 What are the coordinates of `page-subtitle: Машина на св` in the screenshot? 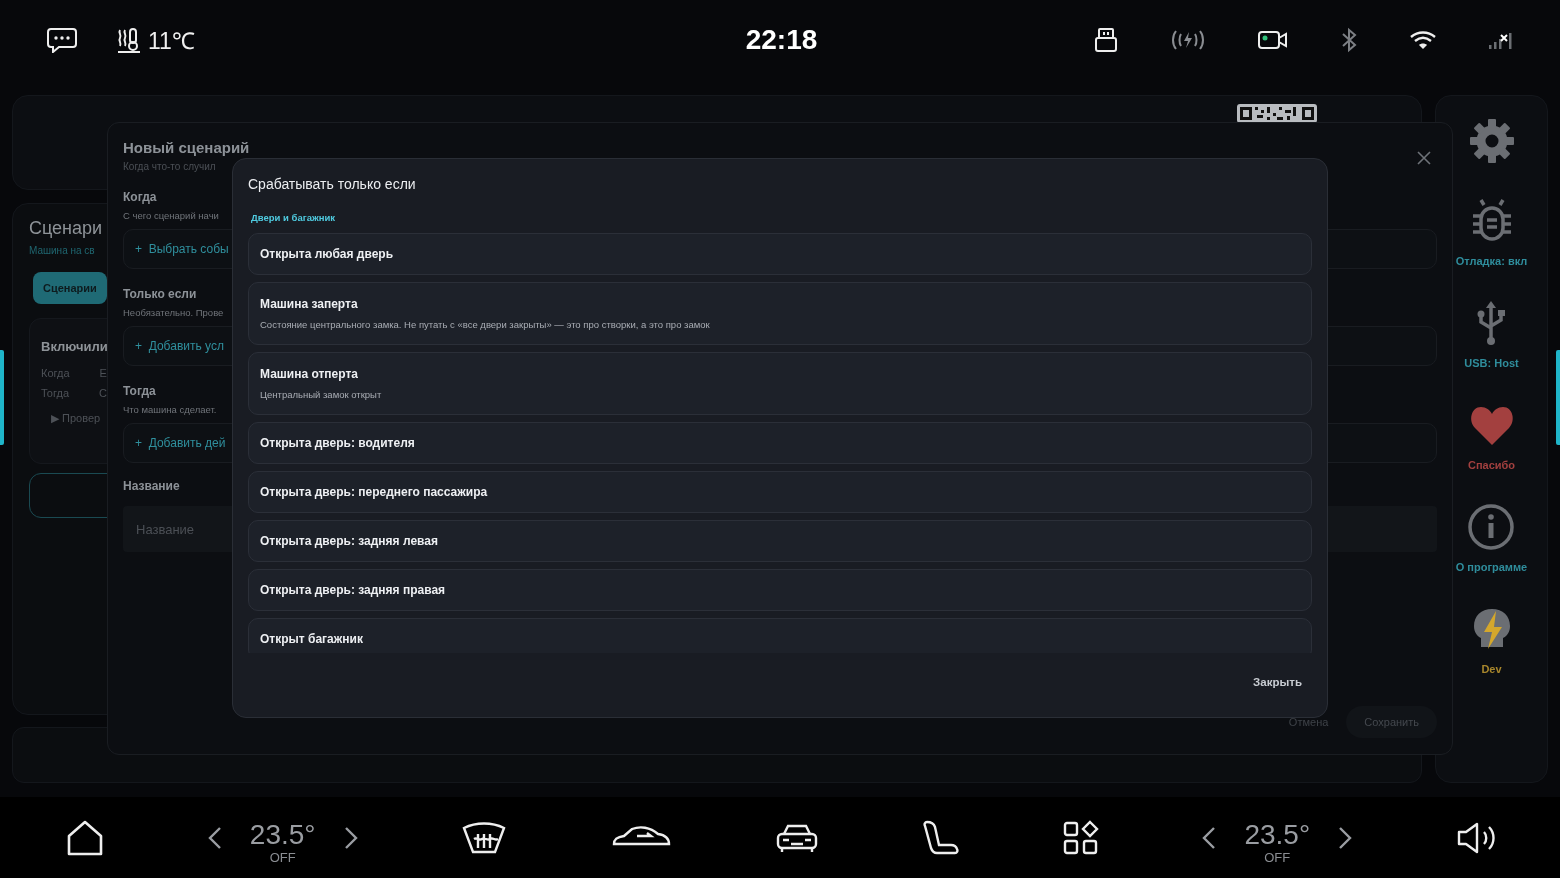 It's located at (62, 250).